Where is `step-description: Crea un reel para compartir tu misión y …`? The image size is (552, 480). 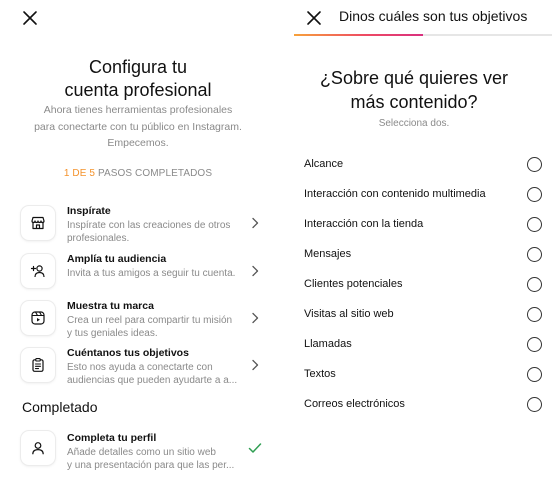
step-description: Crea un reel para compartir tu misión y … is located at coordinates (150, 327).